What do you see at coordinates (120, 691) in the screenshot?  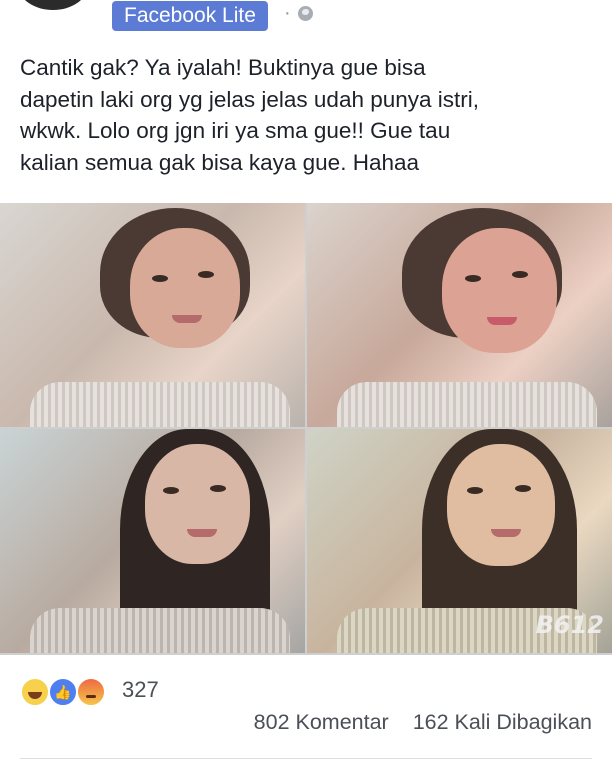 I see `reaction-summary: 👍 327` at bounding box center [120, 691].